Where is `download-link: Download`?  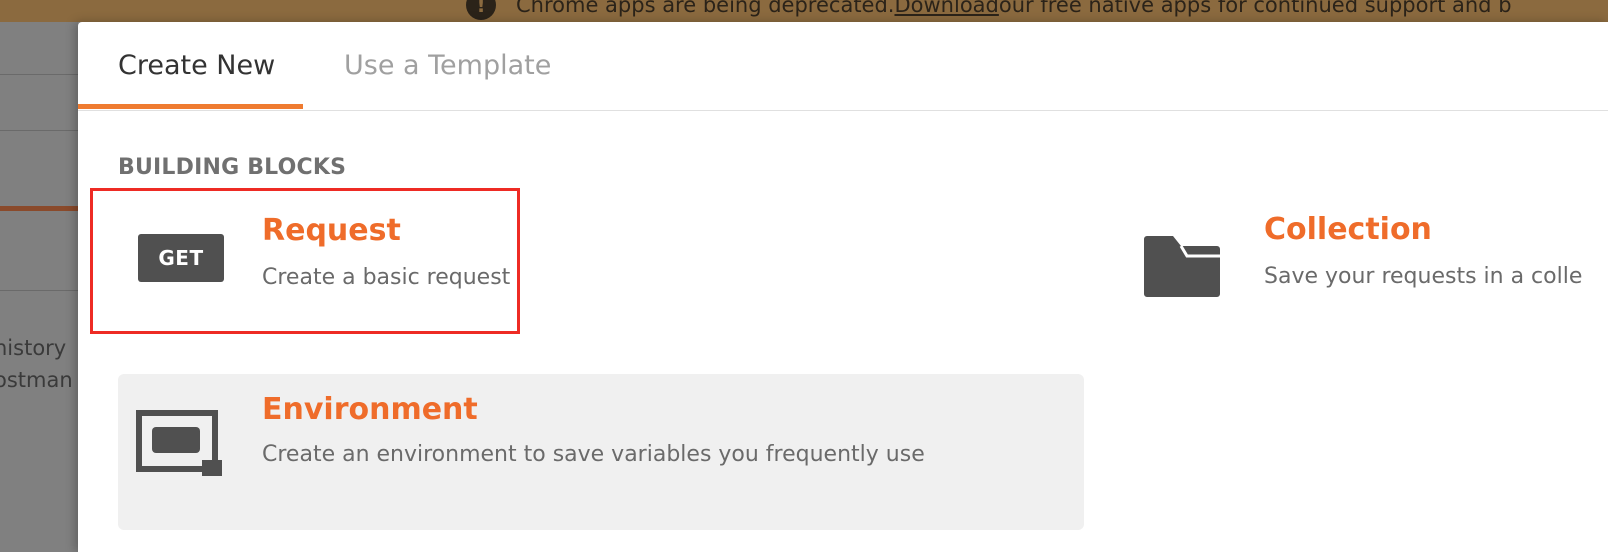
download-link: Download is located at coordinates (946, 8).